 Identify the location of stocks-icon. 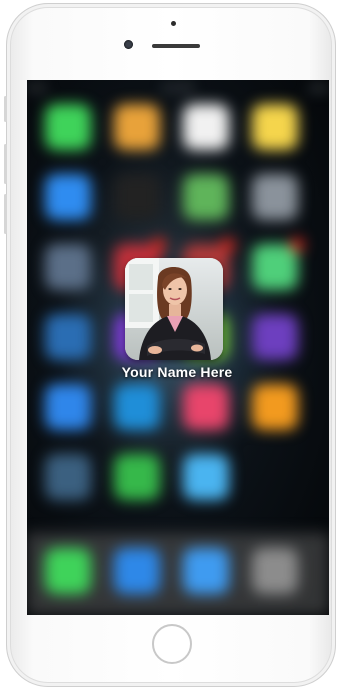
(137, 197).